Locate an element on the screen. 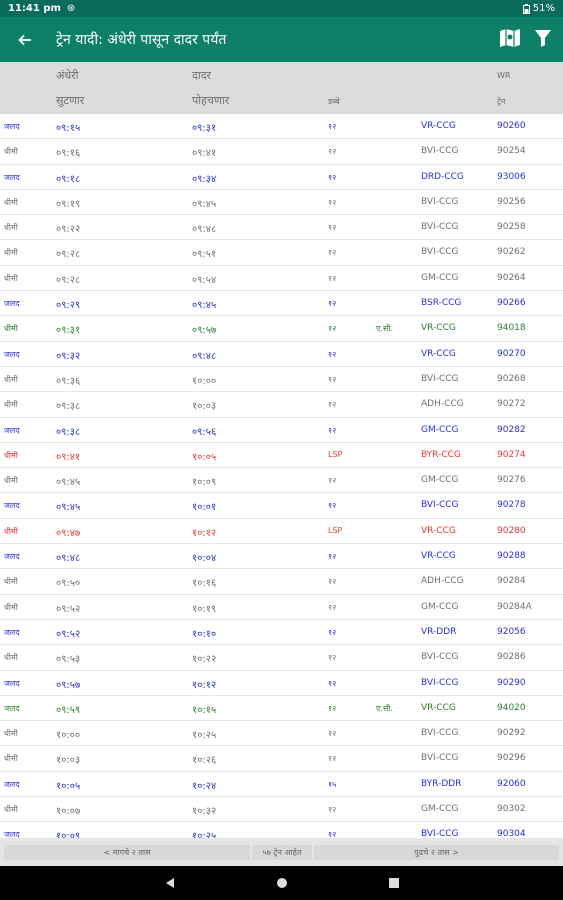 Image resolution: width=563 pixels, height=900 pixels. arrival-time: ०९:४१ is located at coordinates (204, 154).